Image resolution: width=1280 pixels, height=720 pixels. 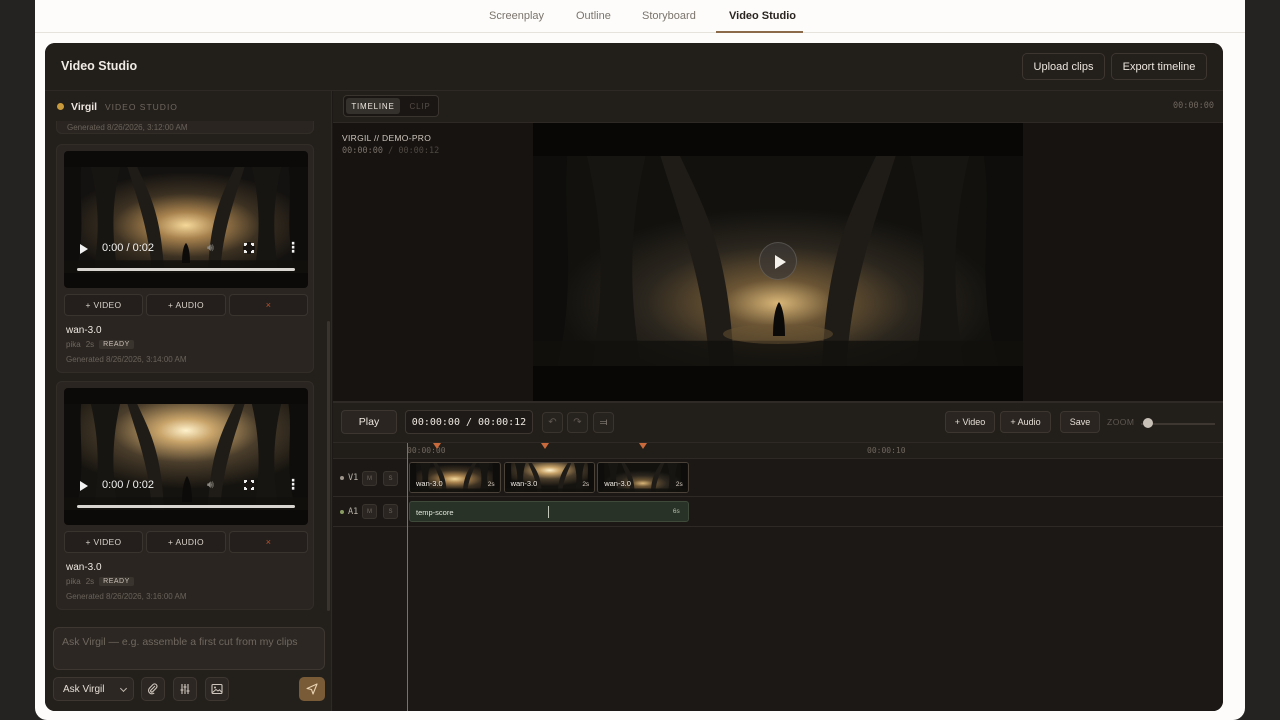 I want to click on redo-icon: ↷, so click(x=577, y=422).